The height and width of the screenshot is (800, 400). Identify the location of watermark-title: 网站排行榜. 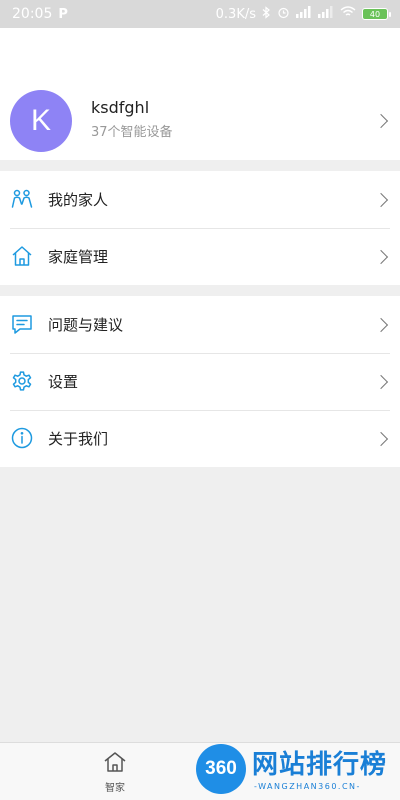
(320, 765).